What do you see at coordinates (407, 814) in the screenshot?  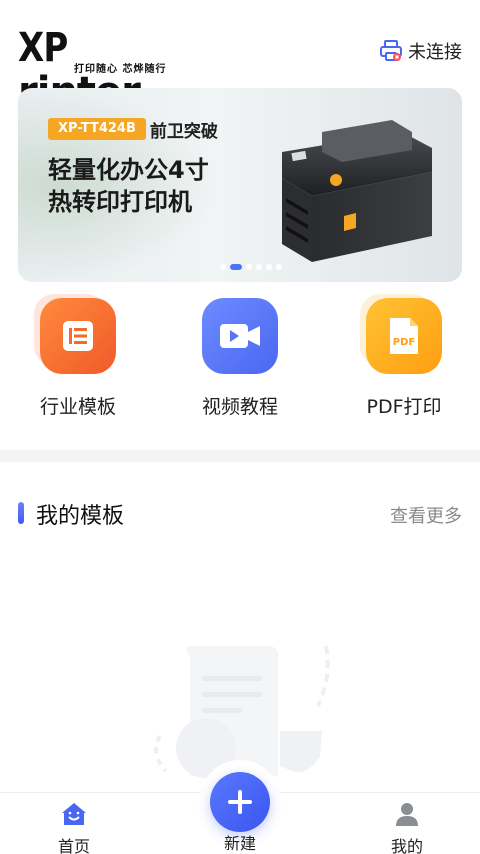 I see `user-icon` at bounding box center [407, 814].